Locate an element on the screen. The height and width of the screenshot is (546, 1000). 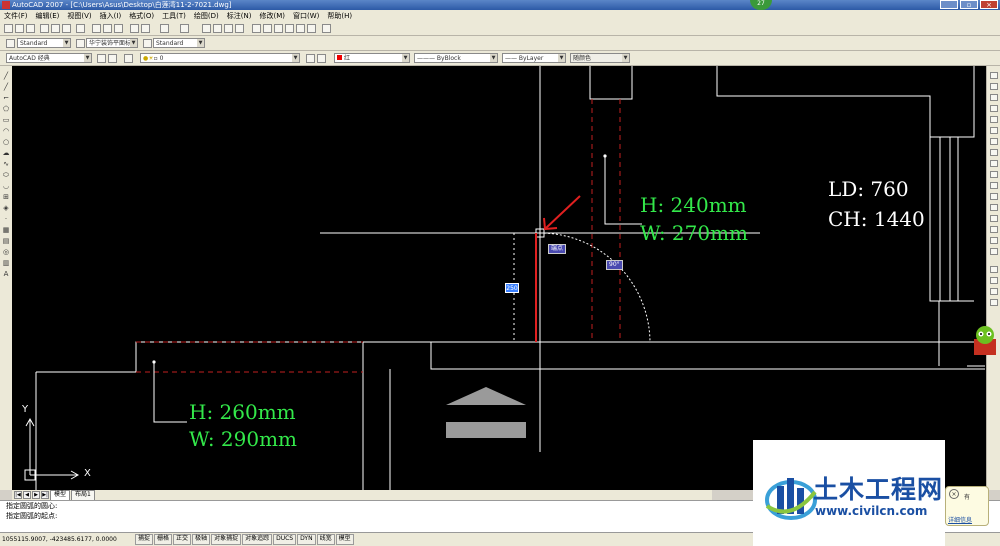
trim-icon is located at coordinates (994, 174).